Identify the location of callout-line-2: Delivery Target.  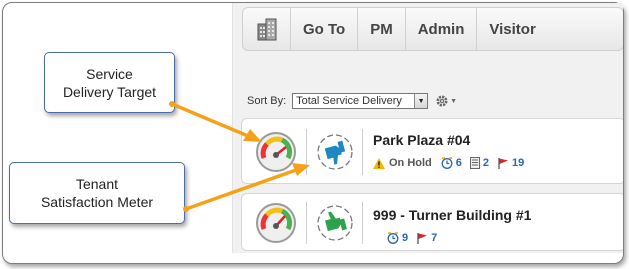
(109, 91).